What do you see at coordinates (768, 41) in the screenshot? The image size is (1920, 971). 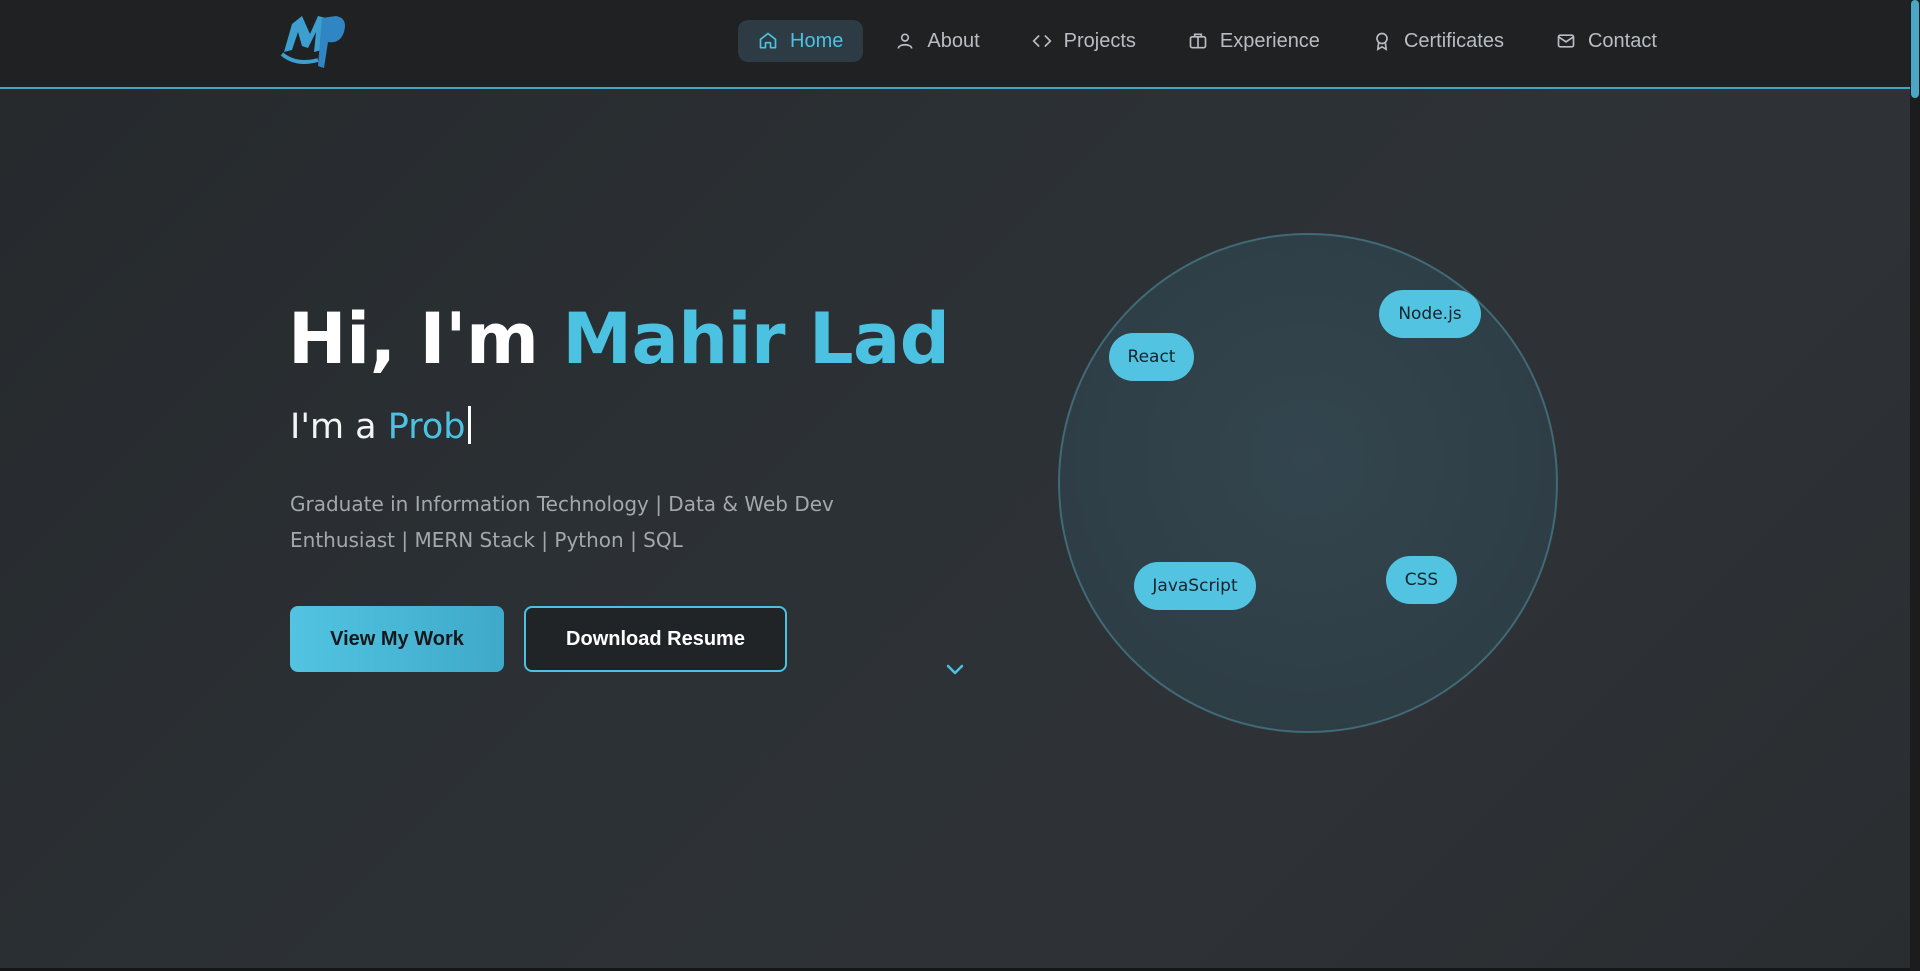 I see `home-icon` at bounding box center [768, 41].